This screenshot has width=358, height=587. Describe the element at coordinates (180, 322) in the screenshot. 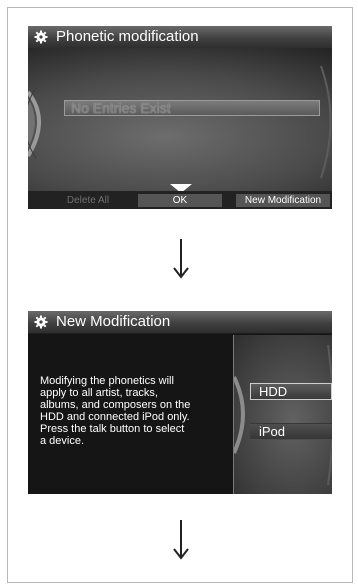

I see `title-bar: New Modification` at that location.